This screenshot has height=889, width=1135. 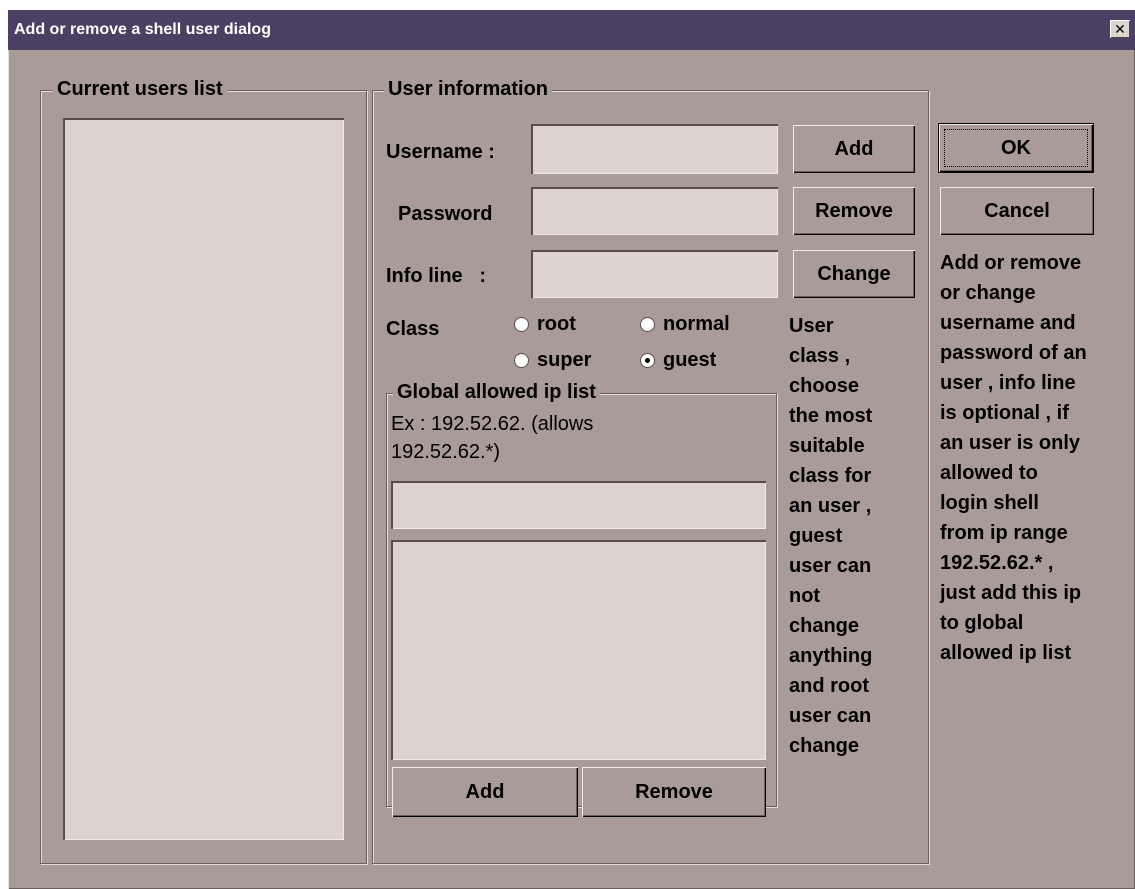 I want to click on username-field, so click(x=654, y=149).